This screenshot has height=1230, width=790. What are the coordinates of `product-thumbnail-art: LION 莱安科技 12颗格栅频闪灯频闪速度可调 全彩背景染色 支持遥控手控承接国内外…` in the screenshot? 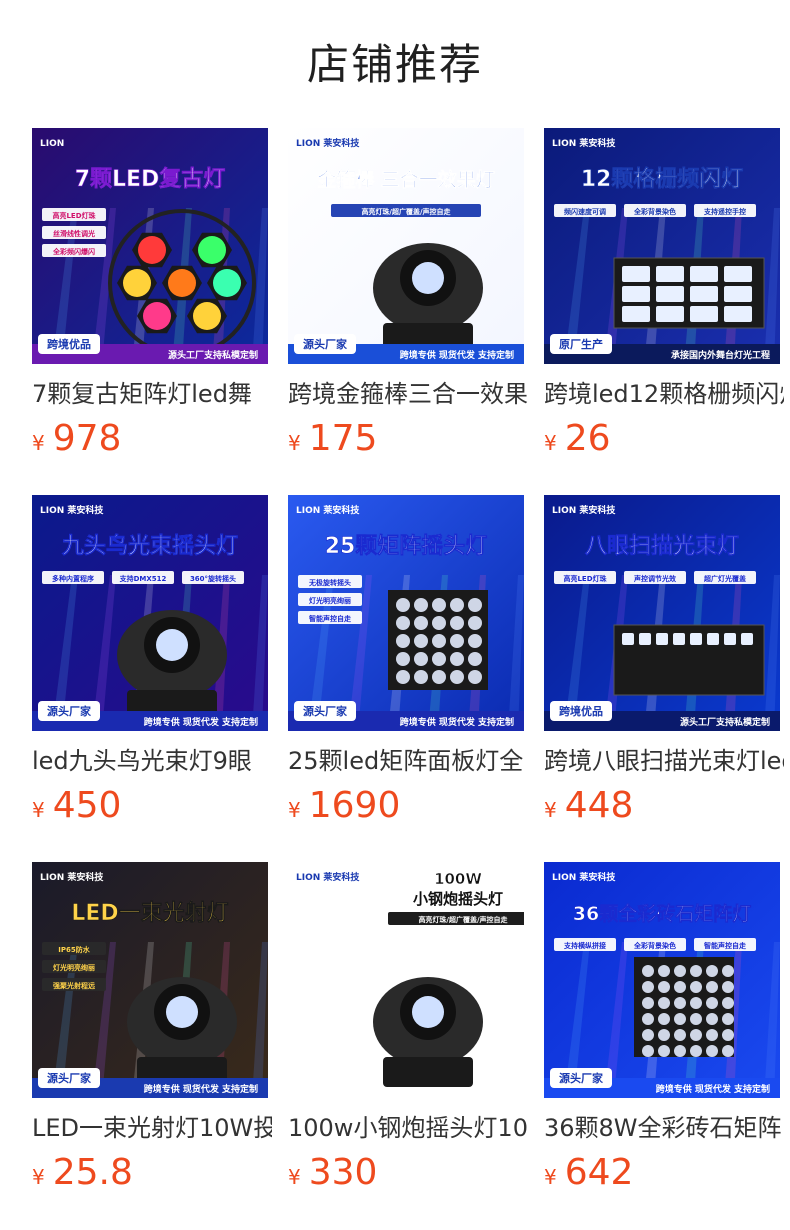 It's located at (662, 246).